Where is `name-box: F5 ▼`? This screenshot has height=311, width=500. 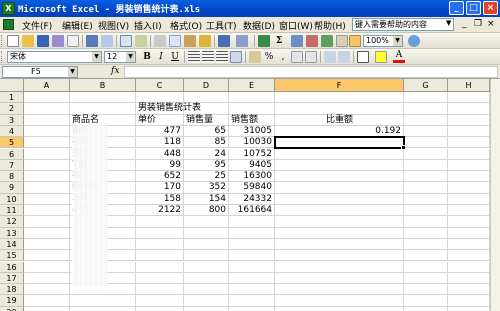
name-box: F5 ▼ is located at coordinates (40, 72).